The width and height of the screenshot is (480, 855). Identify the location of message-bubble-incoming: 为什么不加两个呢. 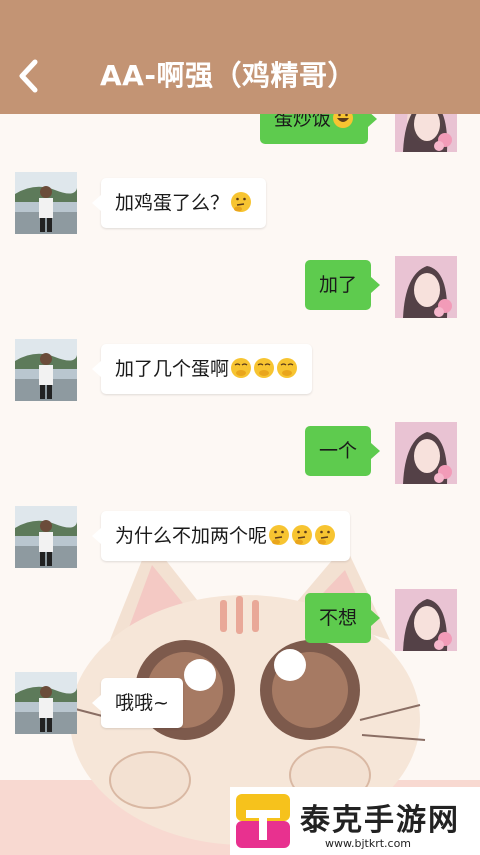
(221, 536).